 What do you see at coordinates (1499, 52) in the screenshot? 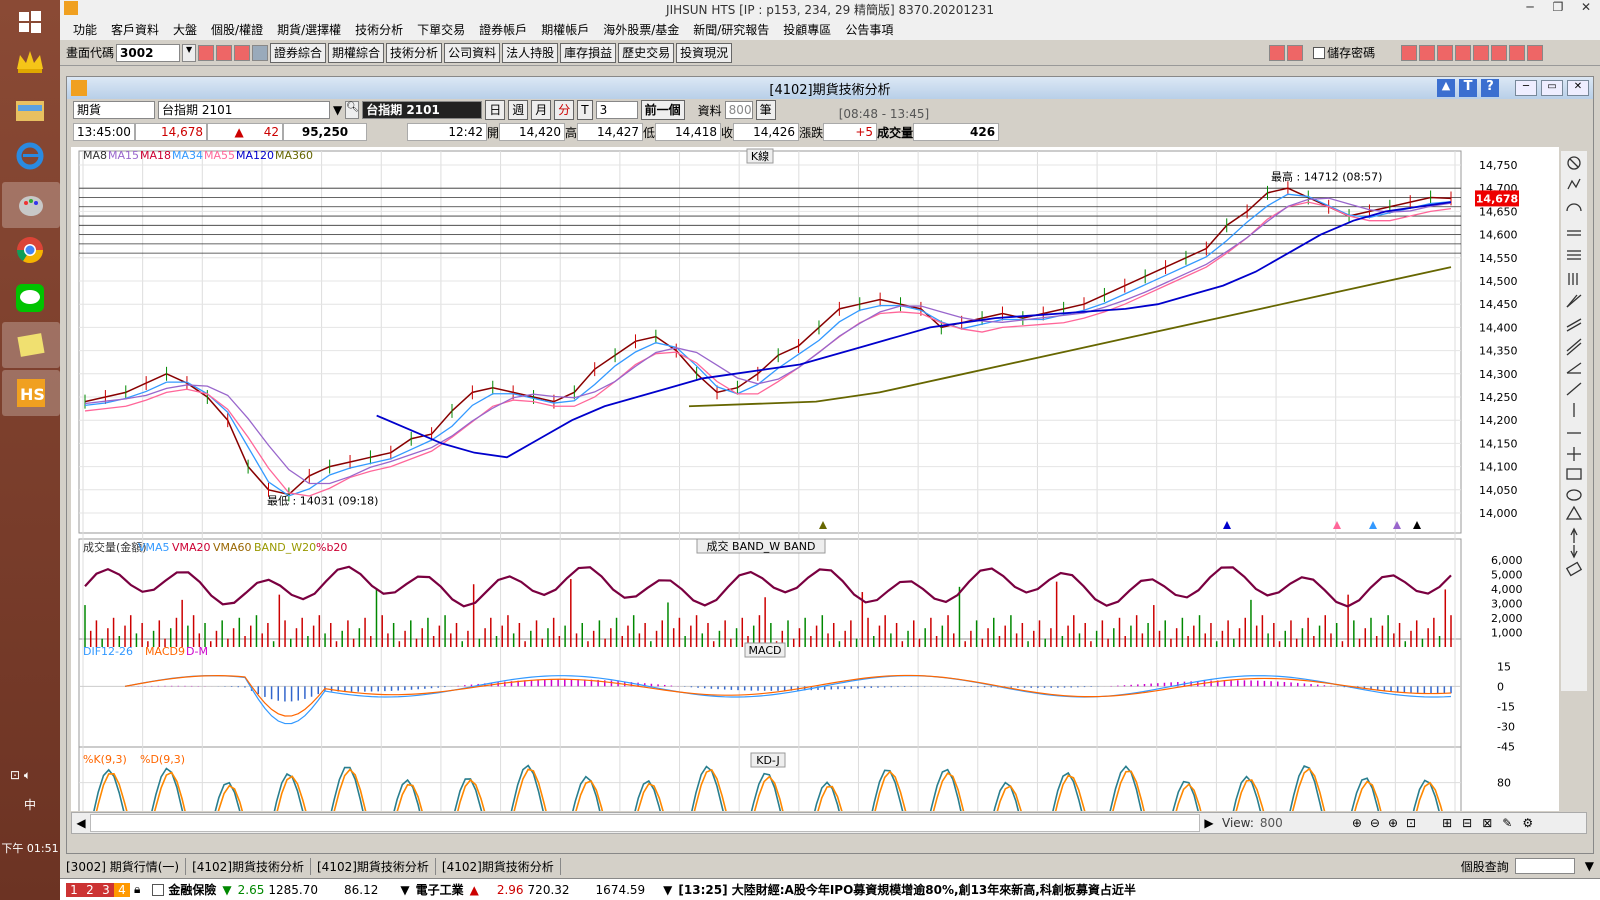
I see `tool6-icon` at bounding box center [1499, 52].